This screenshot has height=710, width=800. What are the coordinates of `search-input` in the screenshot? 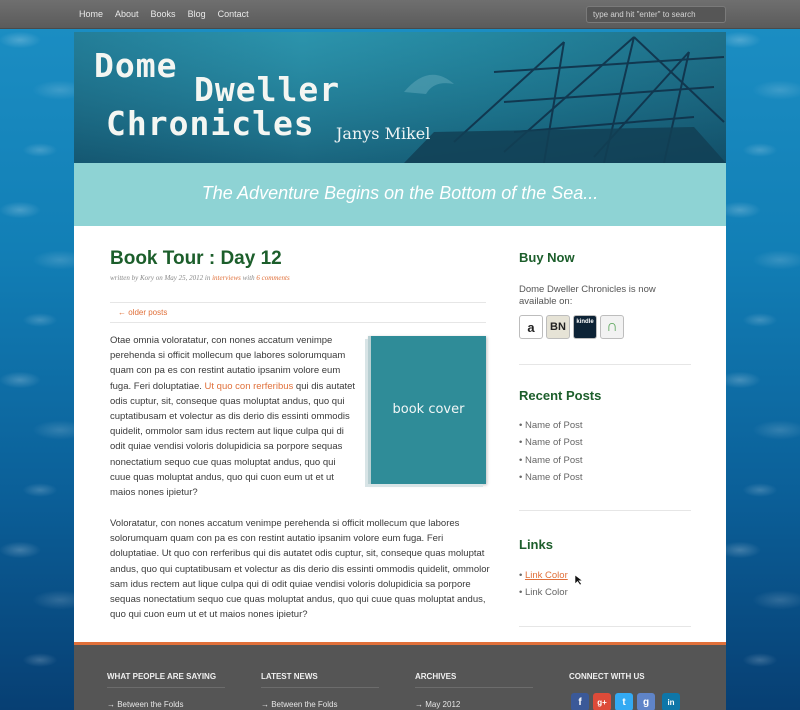 It's located at (656, 14).